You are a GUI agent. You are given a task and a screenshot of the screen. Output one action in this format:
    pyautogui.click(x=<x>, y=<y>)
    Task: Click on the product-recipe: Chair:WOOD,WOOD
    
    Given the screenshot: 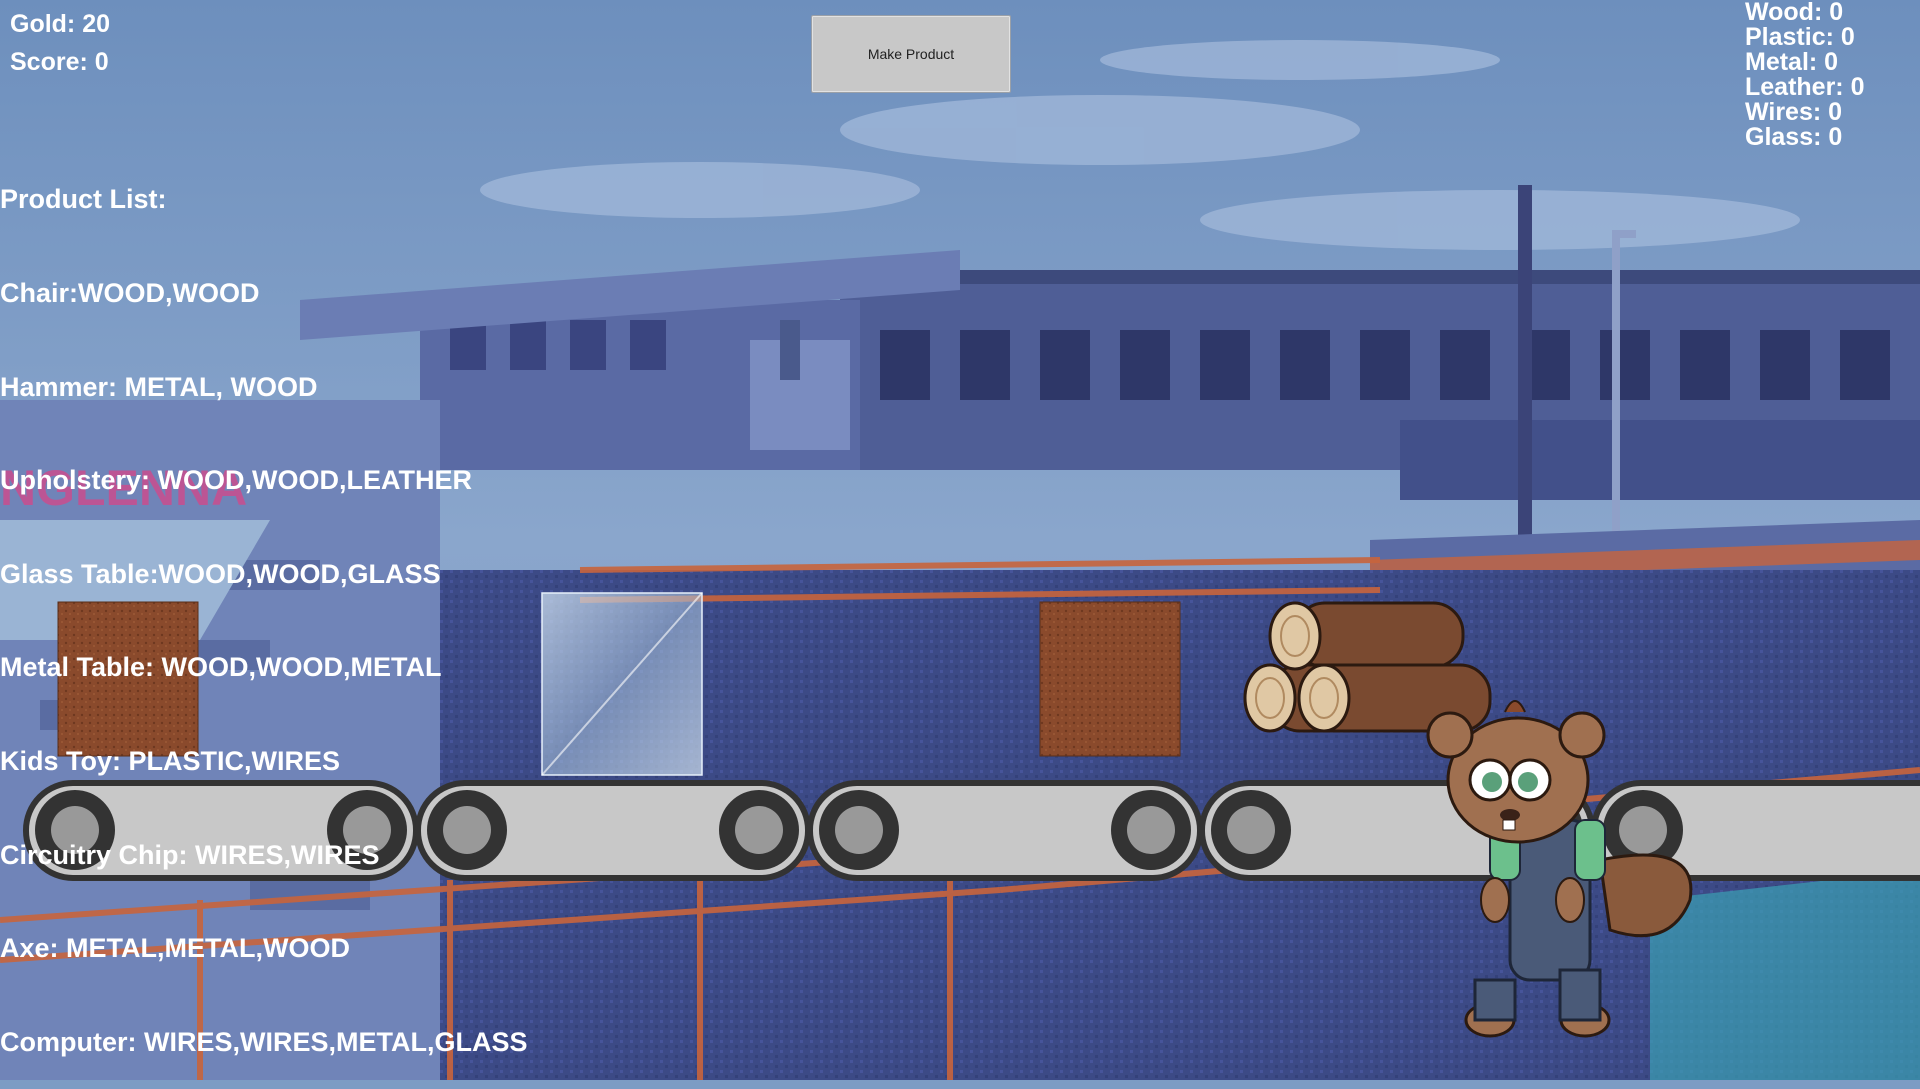 What is the action you would take?
    pyautogui.click(x=130, y=293)
    